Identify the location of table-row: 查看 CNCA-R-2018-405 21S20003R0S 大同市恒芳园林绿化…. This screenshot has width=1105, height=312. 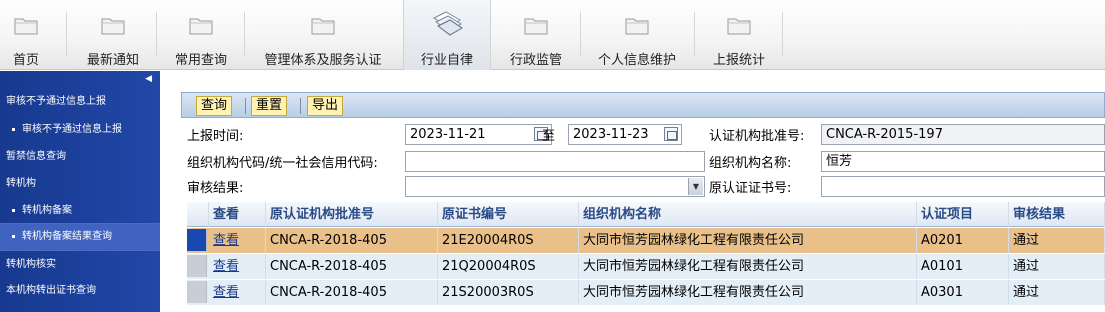
(646, 292).